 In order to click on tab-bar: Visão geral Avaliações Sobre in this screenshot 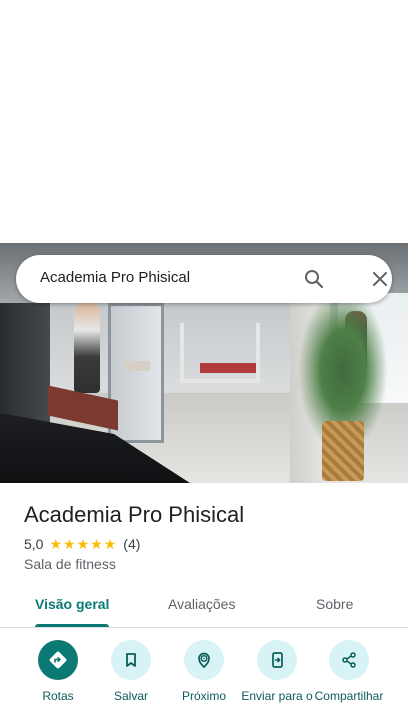, I will do `click(204, 606)`.